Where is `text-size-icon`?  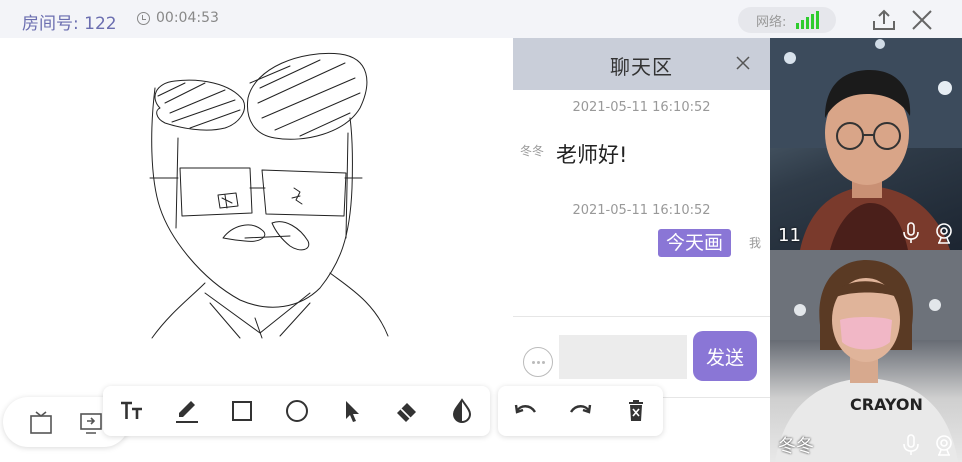 text-size-icon is located at coordinates (132, 411).